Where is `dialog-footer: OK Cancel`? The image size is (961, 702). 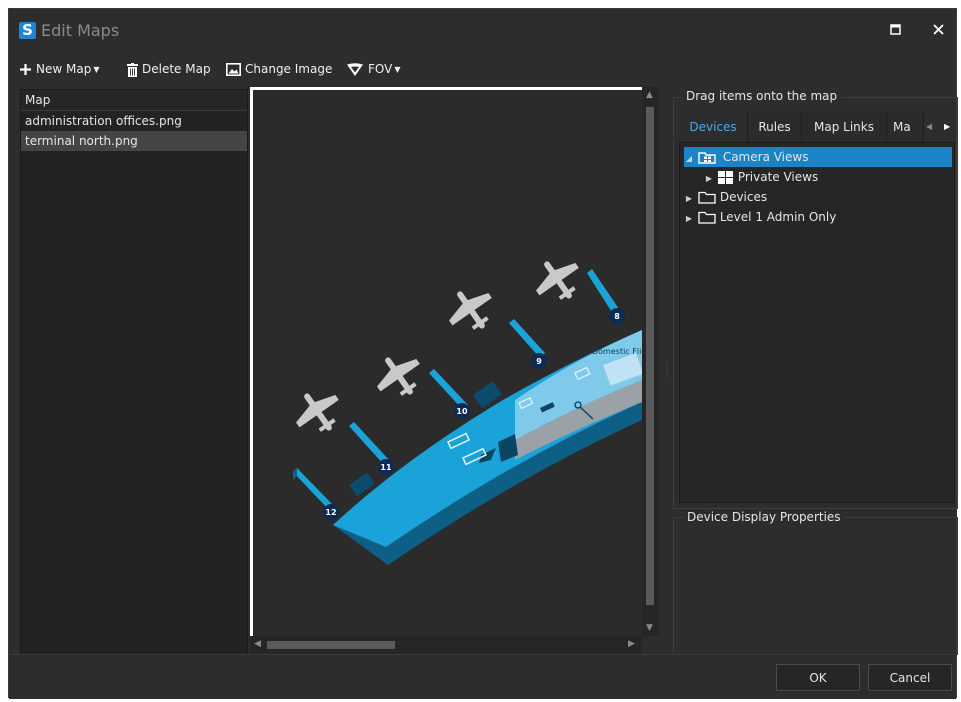
dialog-footer: OK Cancel is located at coordinates (482, 676).